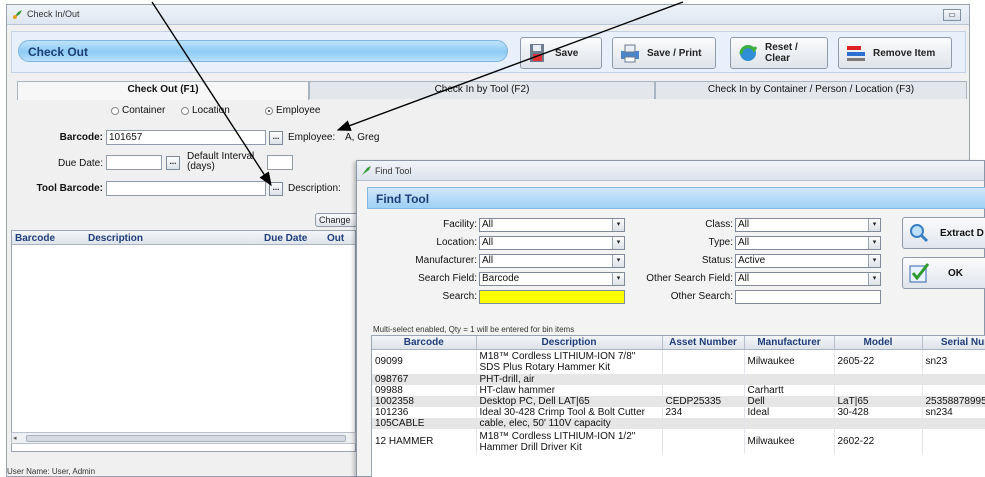 Image resolution: width=985 pixels, height=477 pixels. What do you see at coordinates (744, 242) in the screenshot?
I see `type-value: All` at bounding box center [744, 242].